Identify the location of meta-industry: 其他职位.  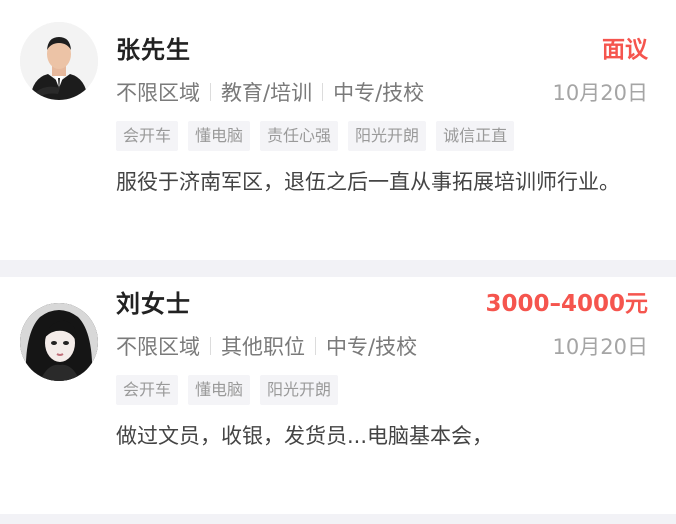
(263, 347).